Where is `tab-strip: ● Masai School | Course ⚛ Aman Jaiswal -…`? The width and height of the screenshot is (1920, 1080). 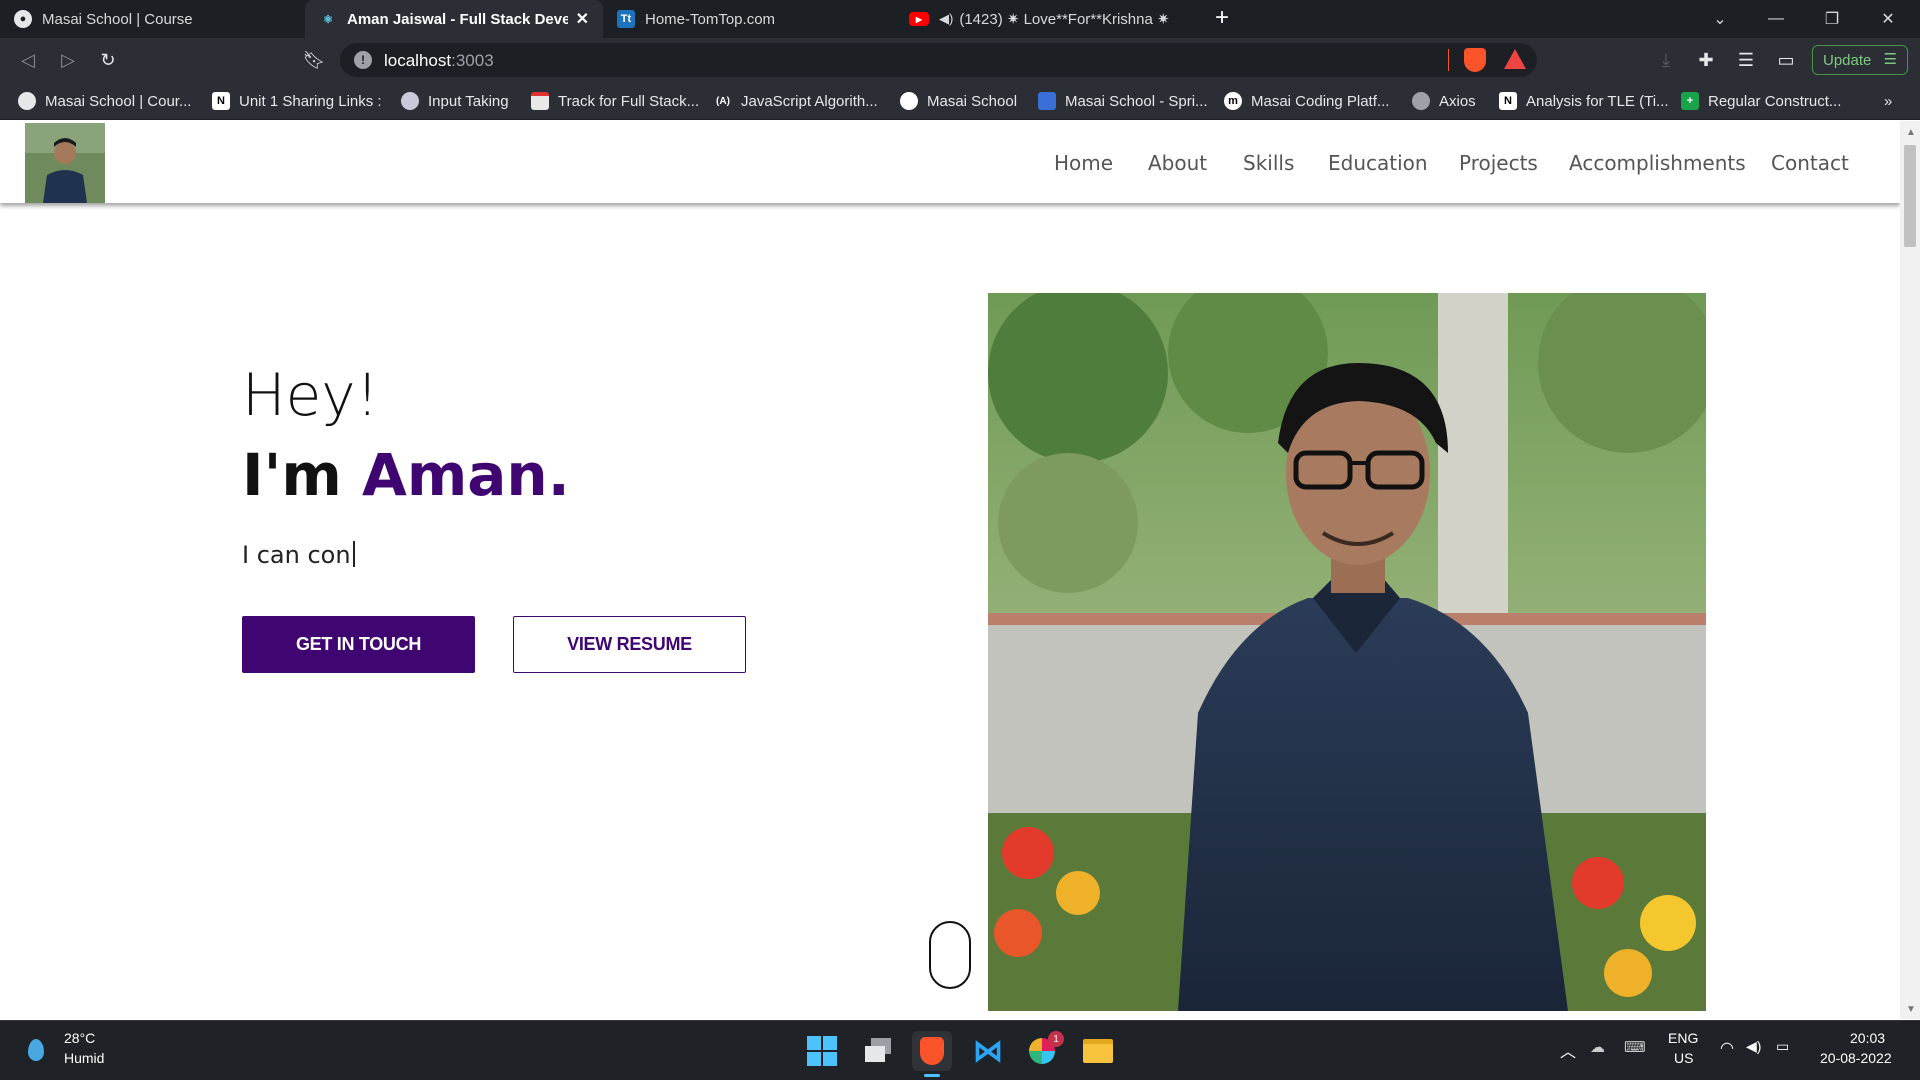 tab-strip: ● Masai School | Course ⚛ Aman Jaiswal -… is located at coordinates (960, 19).